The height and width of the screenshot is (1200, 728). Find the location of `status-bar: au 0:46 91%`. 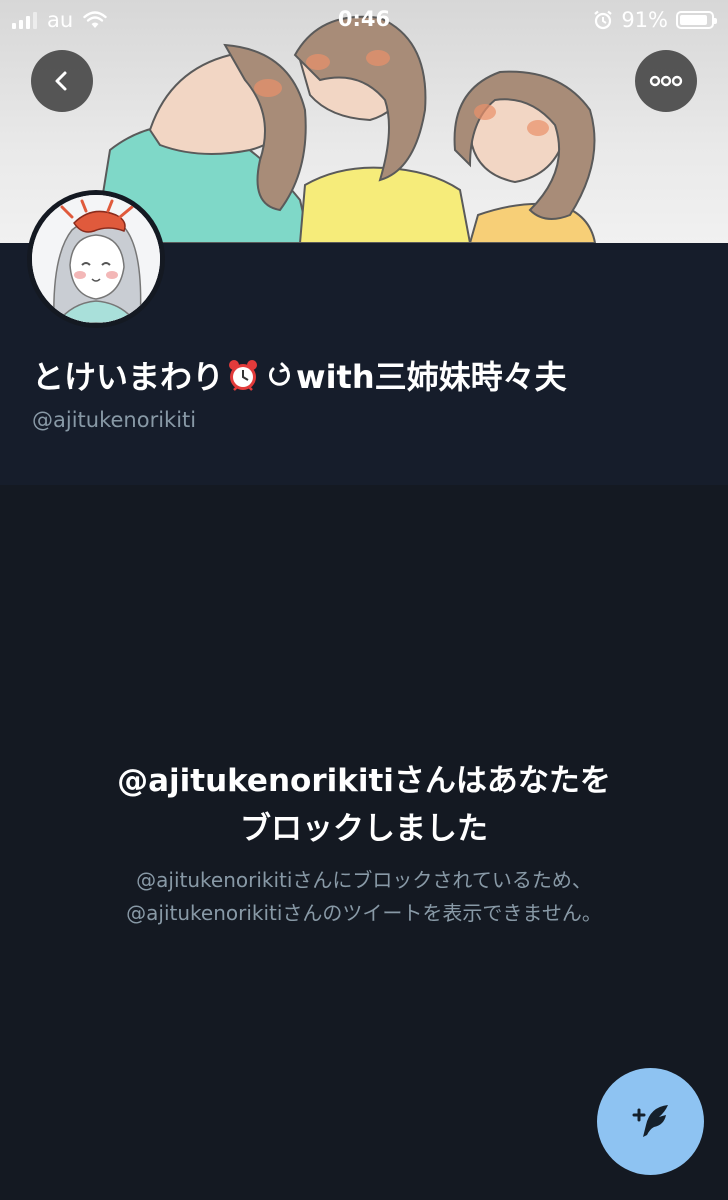

status-bar: au 0:46 91% is located at coordinates (364, 20).